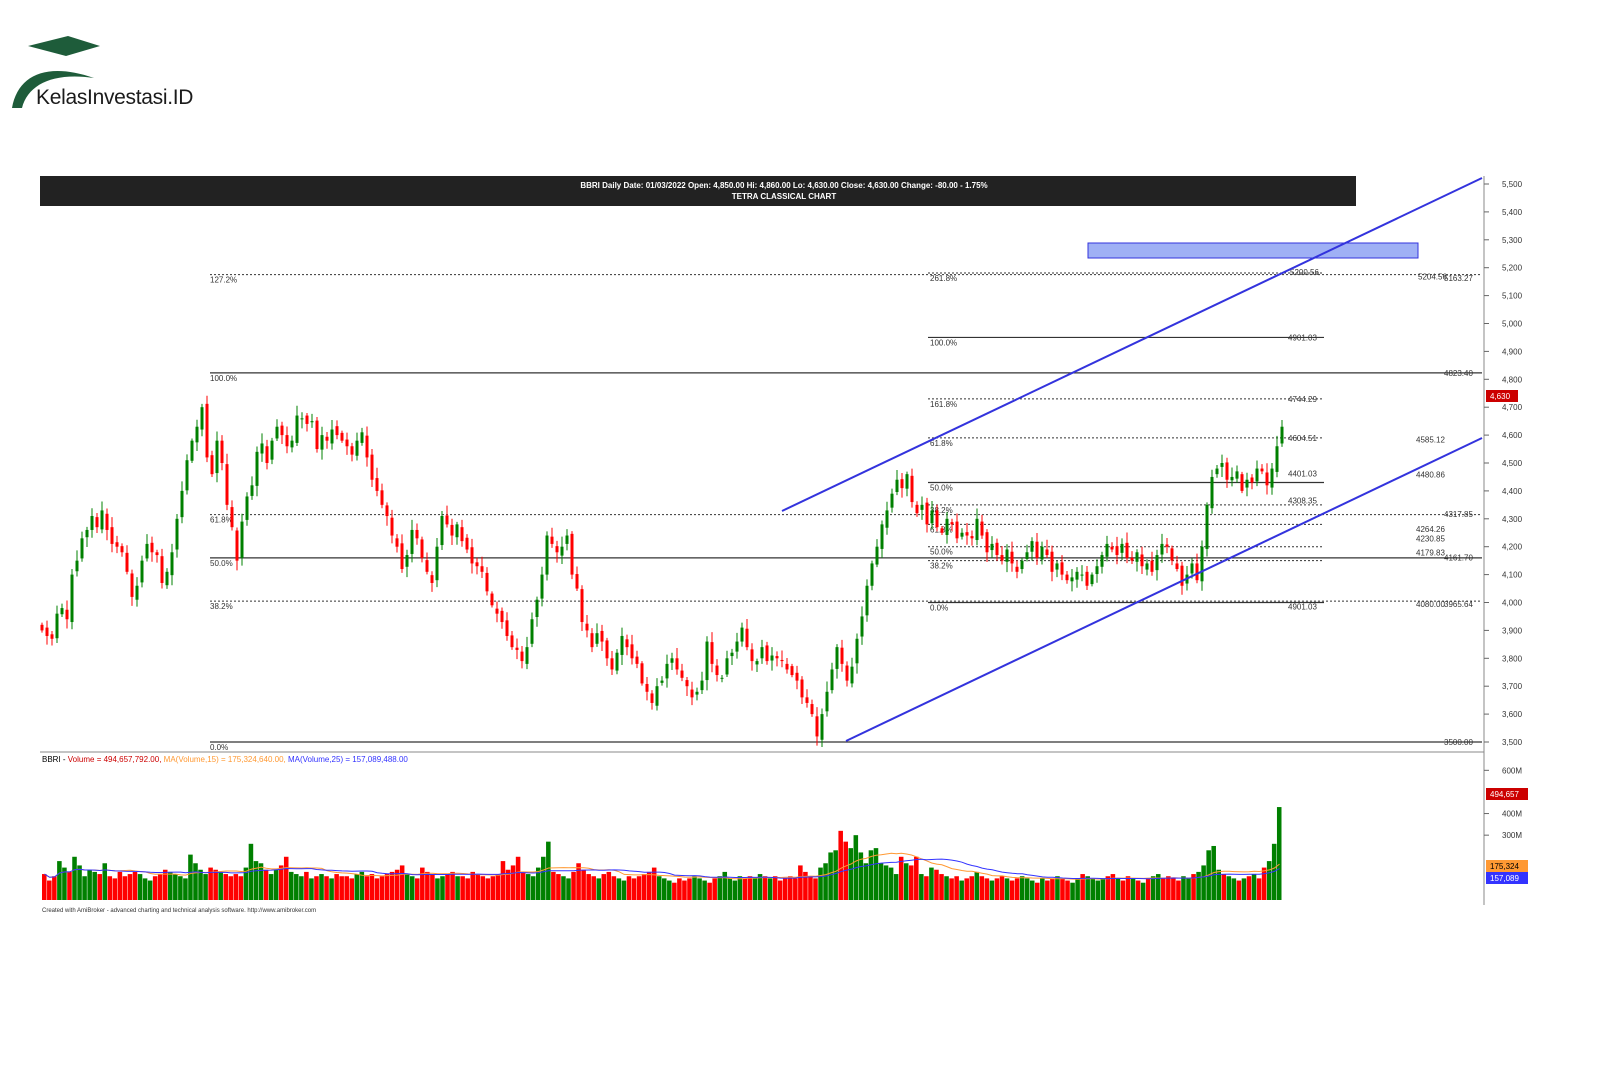 The image size is (1600, 1066). What do you see at coordinates (1458, 742) in the screenshot?
I see `fib-value-label: 3500.00` at bounding box center [1458, 742].